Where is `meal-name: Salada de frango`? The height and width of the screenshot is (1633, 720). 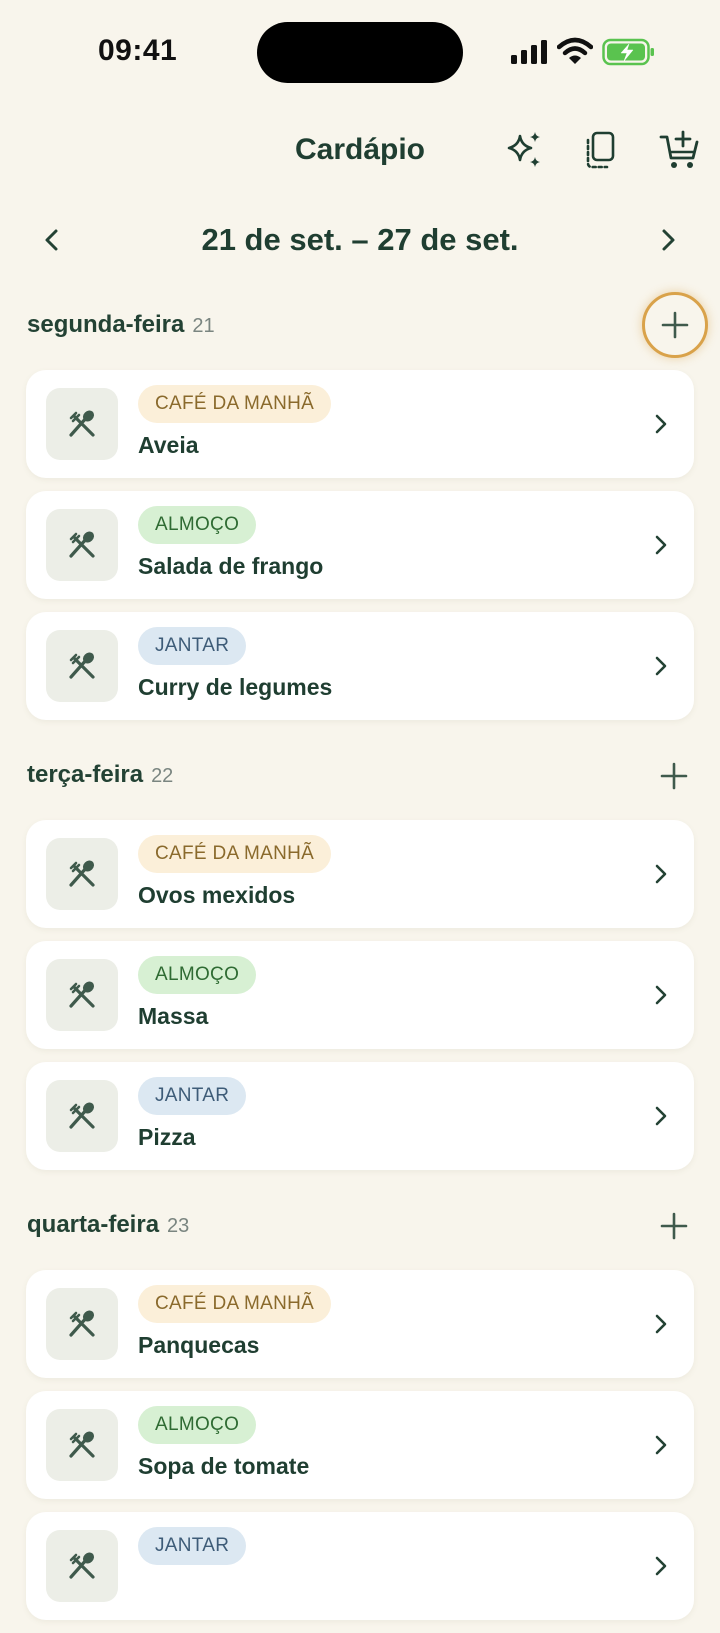 meal-name: Salada de frango is located at coordinates (231, 566).